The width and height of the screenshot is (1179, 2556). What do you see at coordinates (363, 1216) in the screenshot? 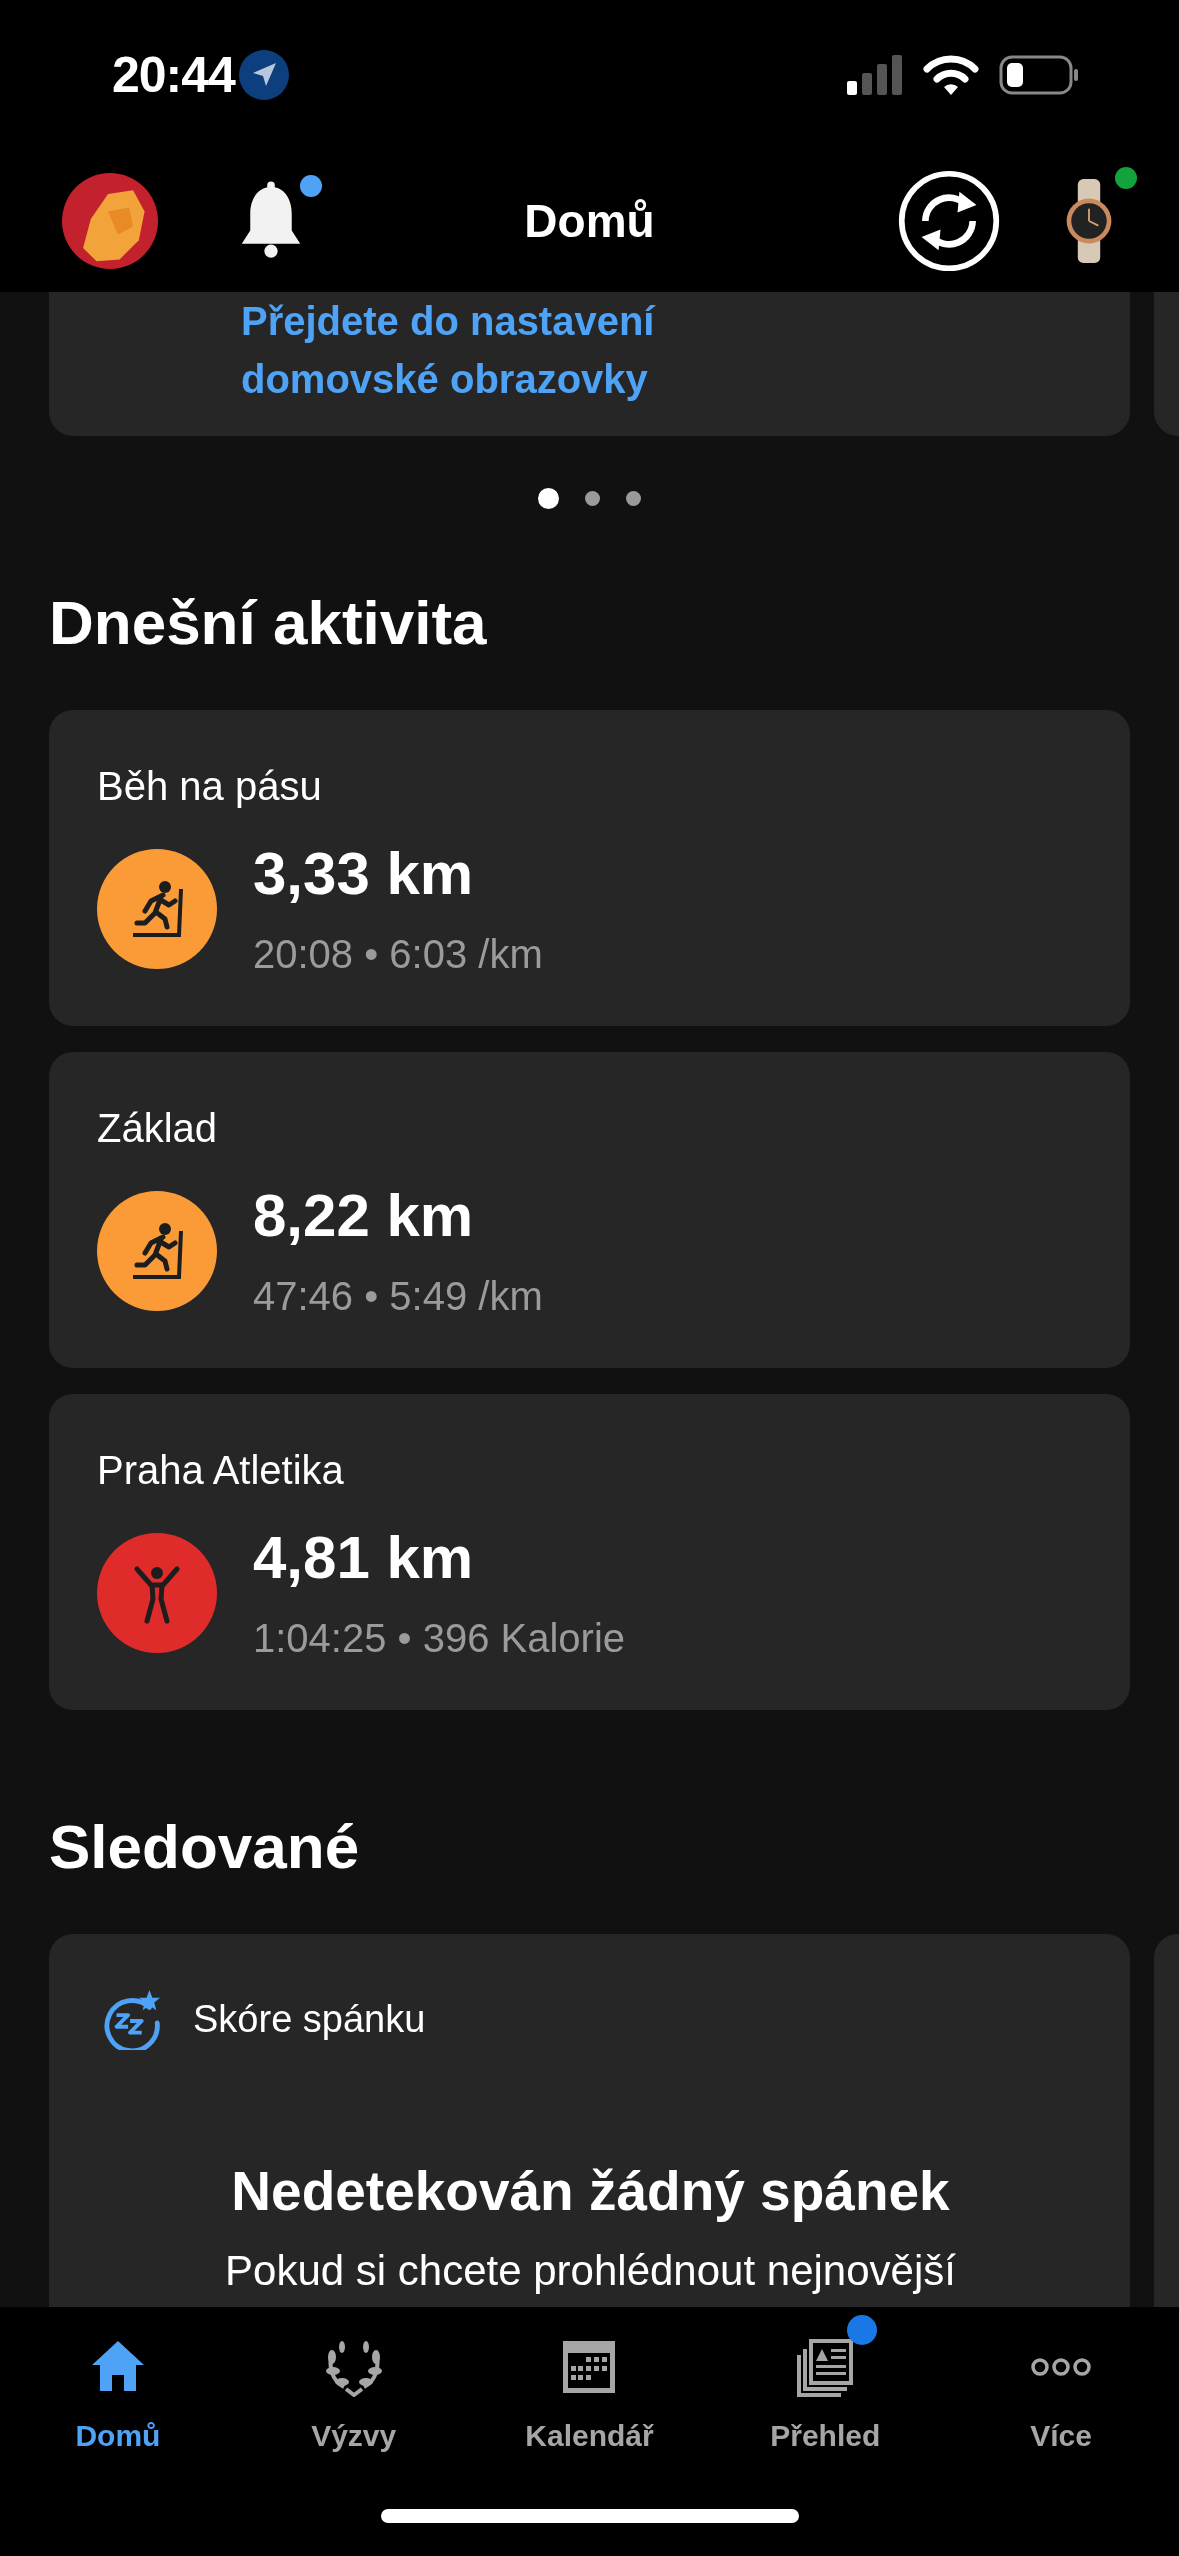
I see `activity-distance: 8,22 km` at bounding box center [363, 1216].